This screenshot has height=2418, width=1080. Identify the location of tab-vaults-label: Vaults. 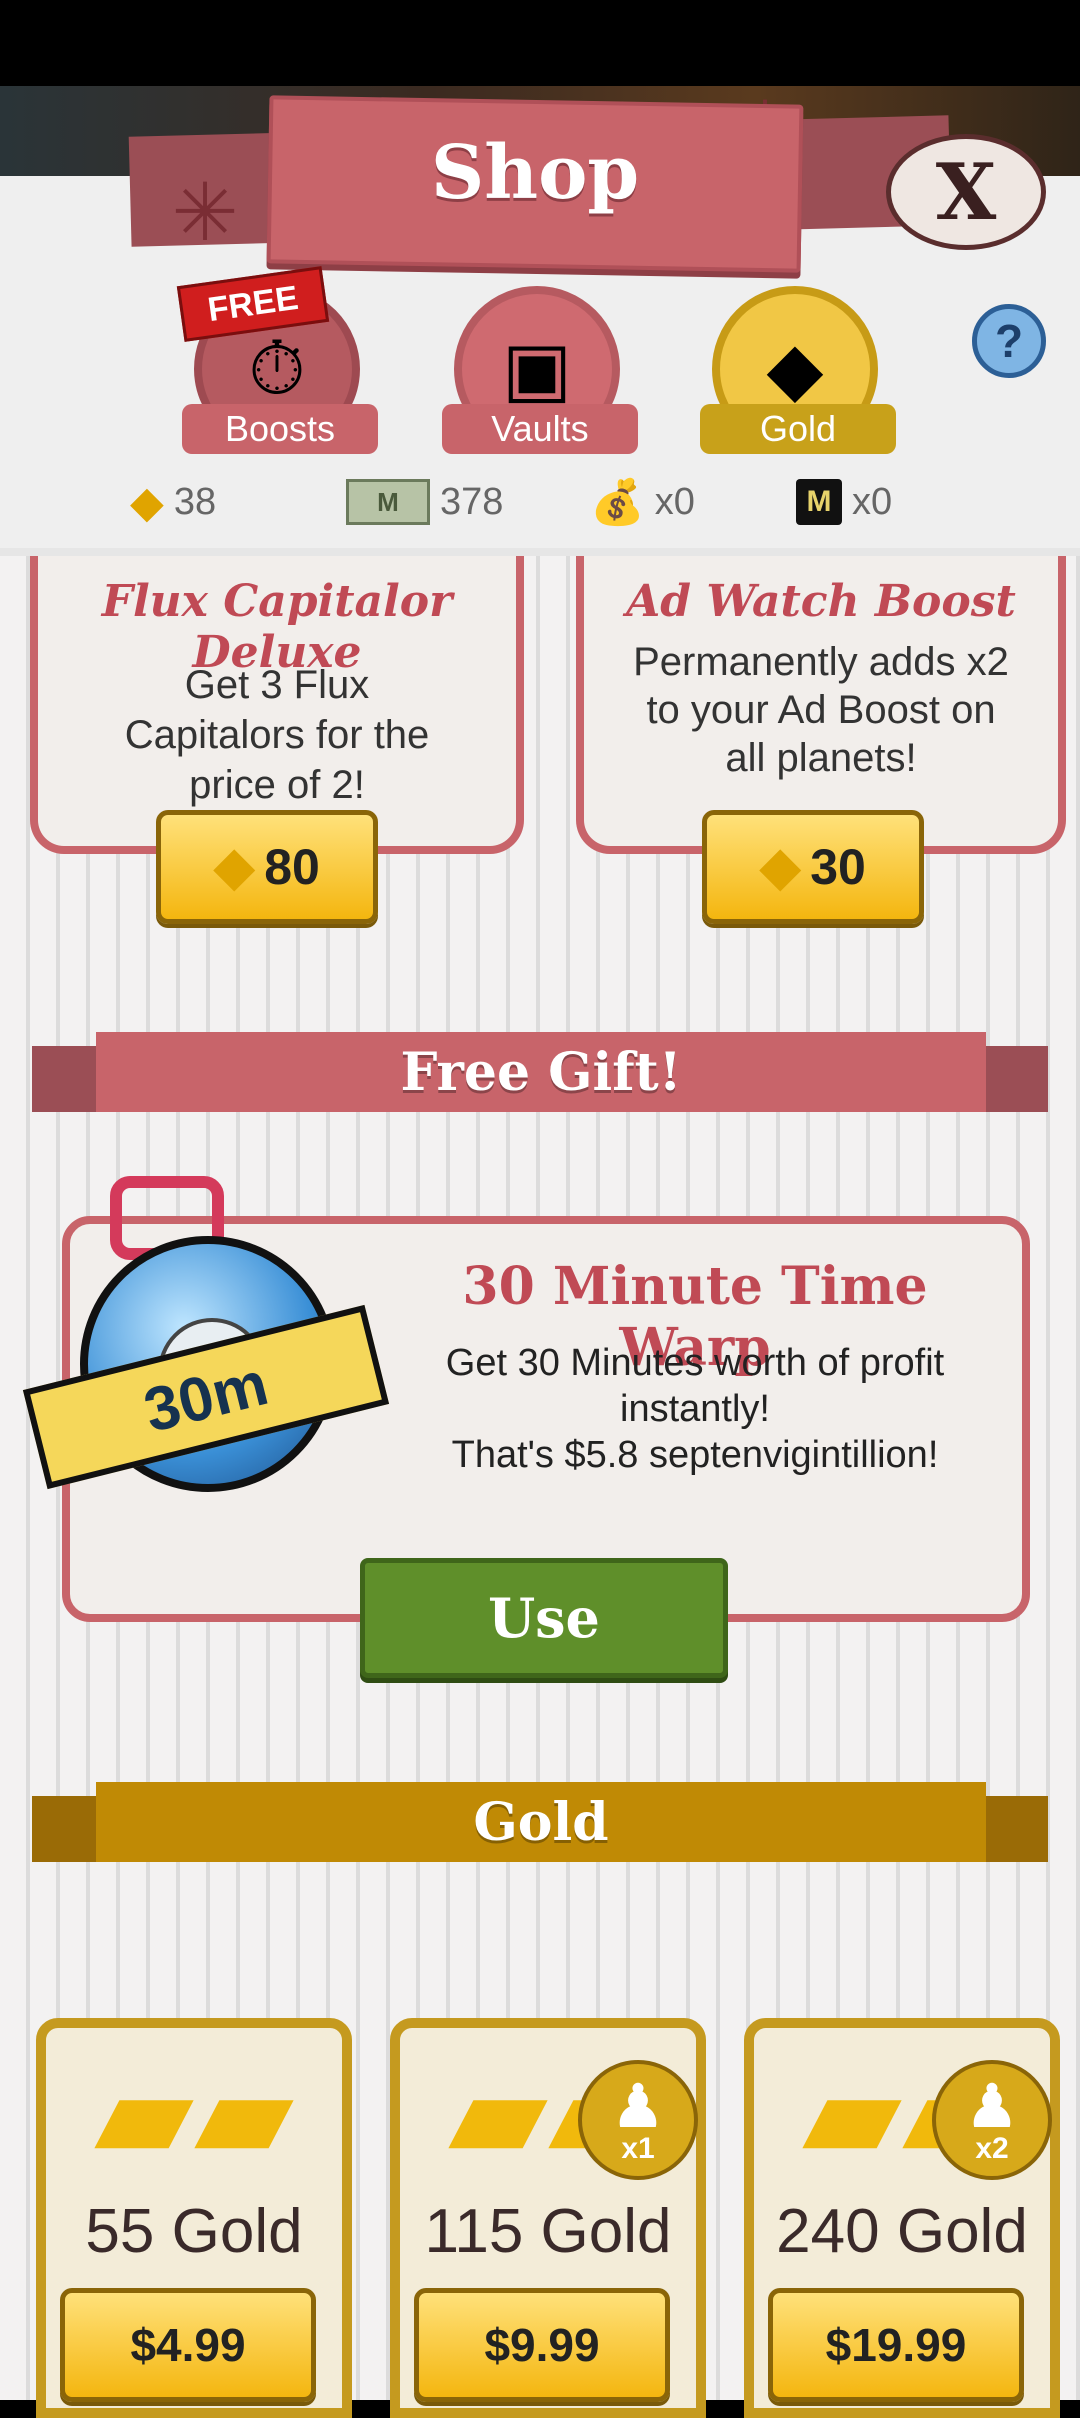
(540, 429).